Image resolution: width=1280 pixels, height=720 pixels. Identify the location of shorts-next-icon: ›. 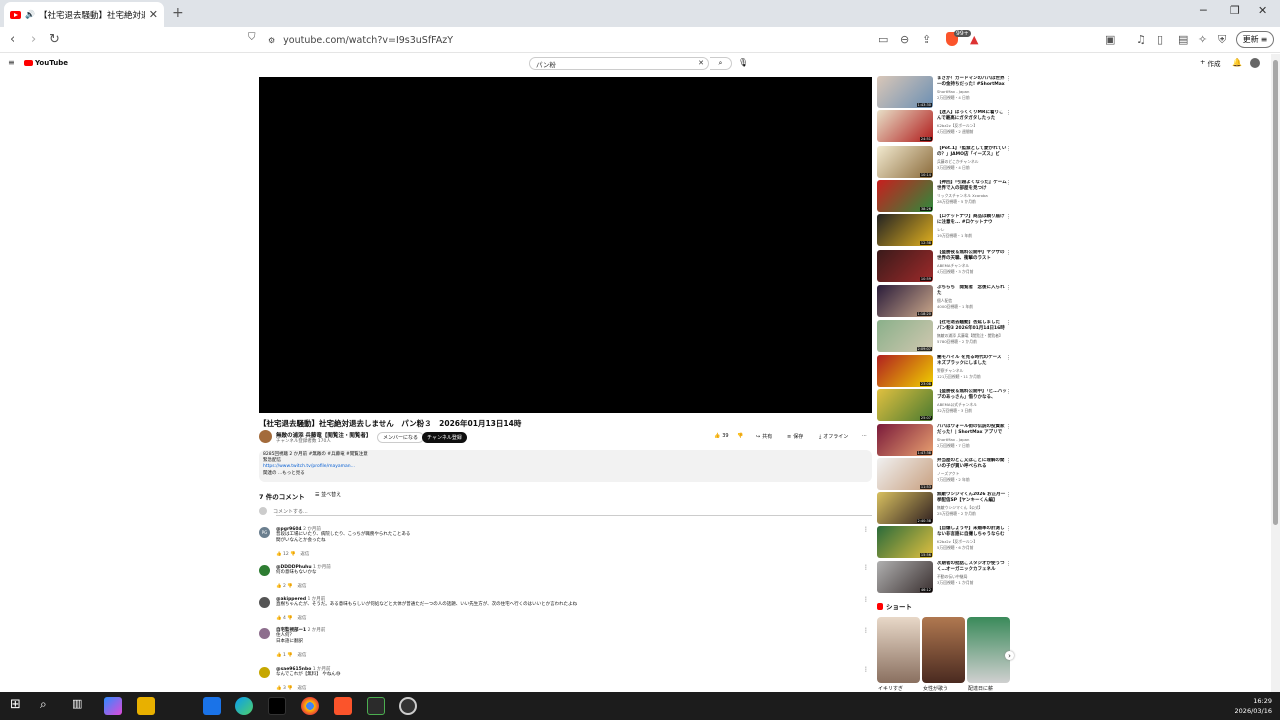
(1009, 655).